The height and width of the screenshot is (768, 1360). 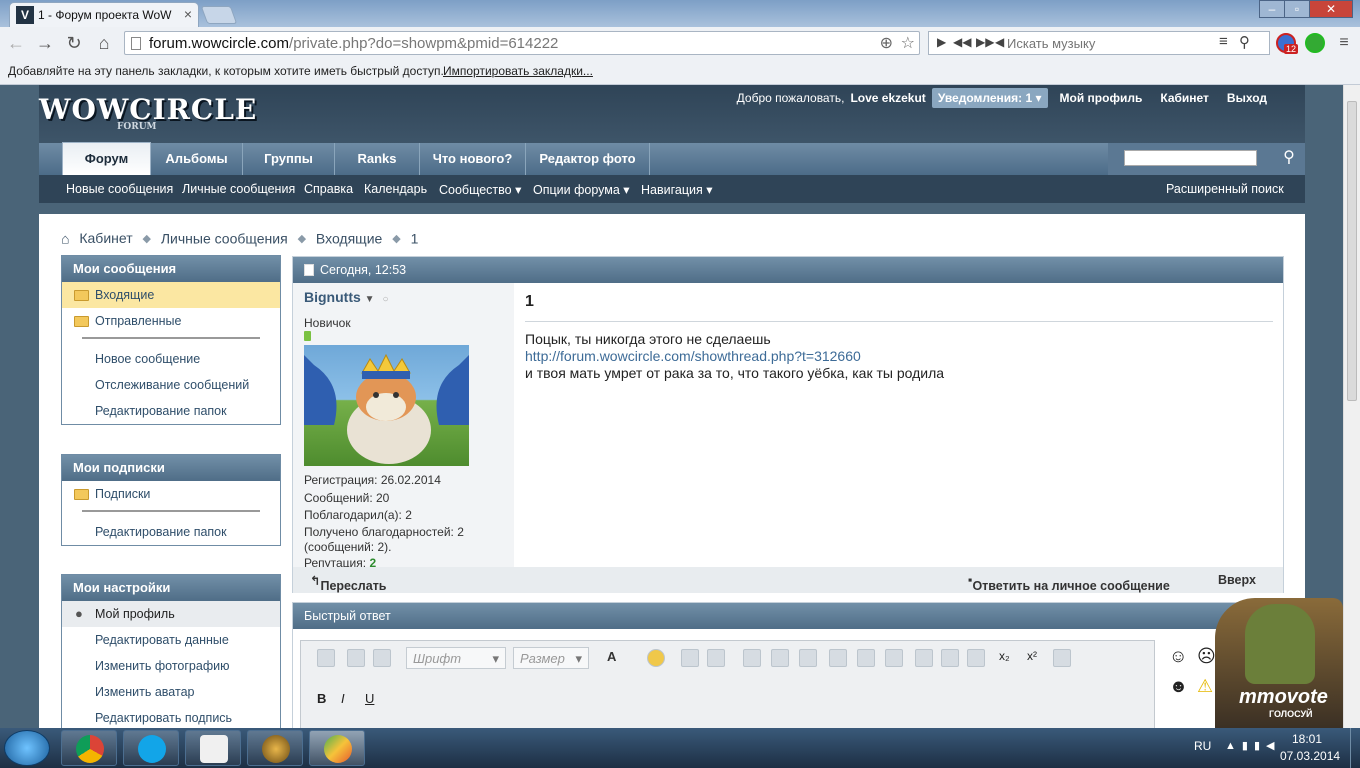 What do you see at coordinates (326, 700) in the screenshot?
I see `bold-icon: B` at bounding box center [326, 700].